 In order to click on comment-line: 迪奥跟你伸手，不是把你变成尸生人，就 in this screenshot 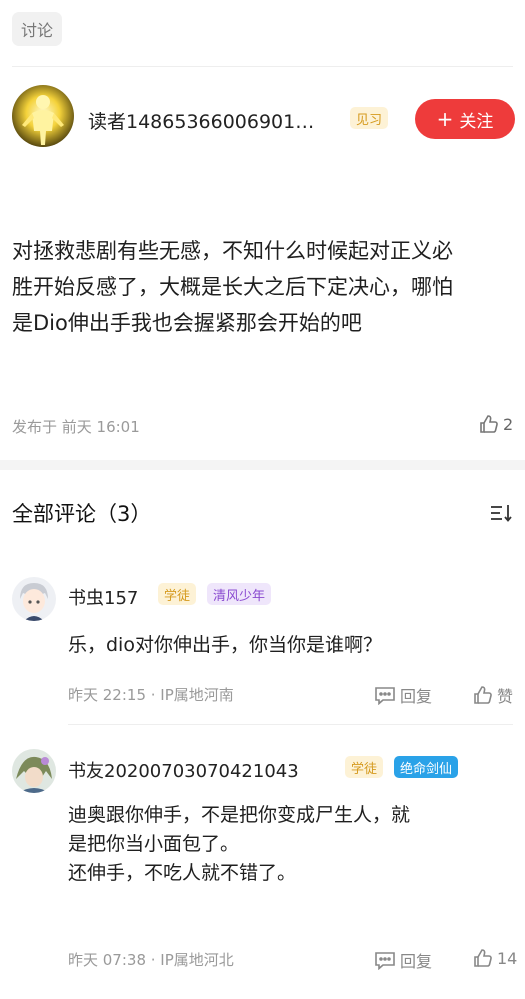, I will do `click(239, 815)`.